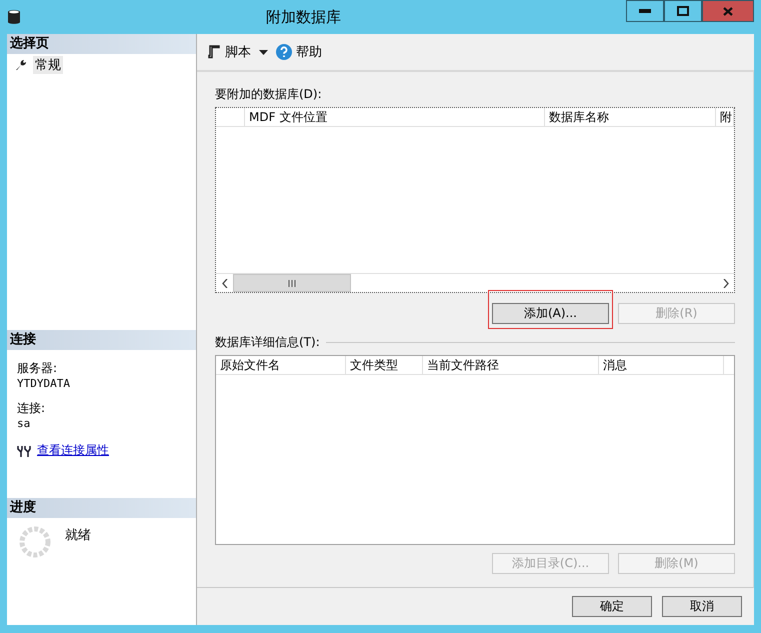 The height and width of the screenshot is (633, 761). Describe the element at coordinates (229, 52) in the screenshot. I see `script-button: 脚本` at that location.